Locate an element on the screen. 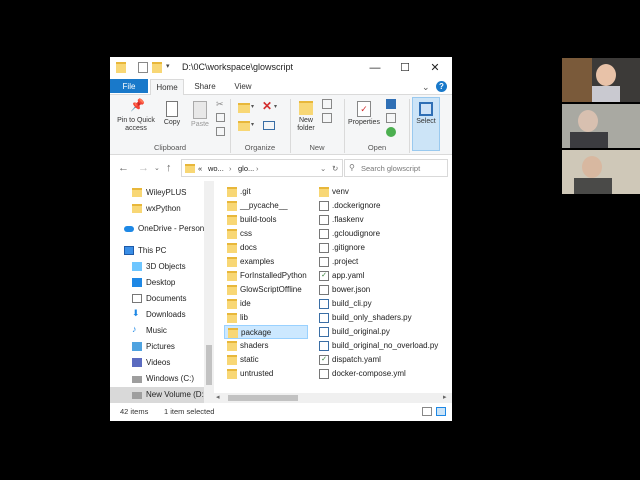 The image size is (640, 480). pin-to-quick-access-button: 📌 Pin to Quick access is located at coordinates (136, 116).